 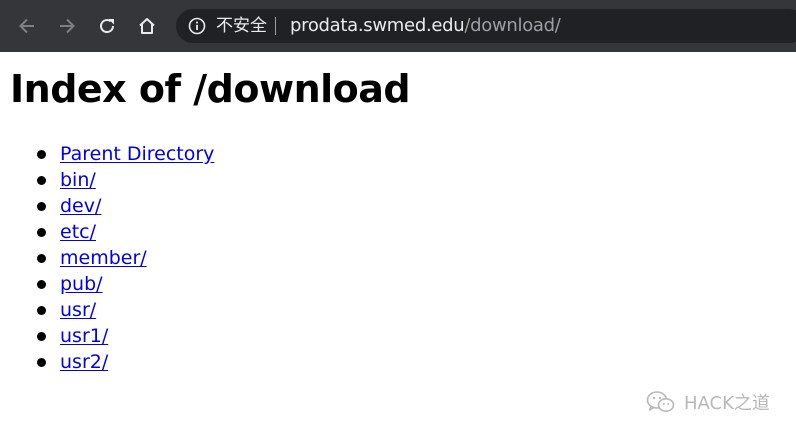 What do you see at coordinates (275, 26) in the screenshot?
I see `url-separator` at bounding box center [275, 26].